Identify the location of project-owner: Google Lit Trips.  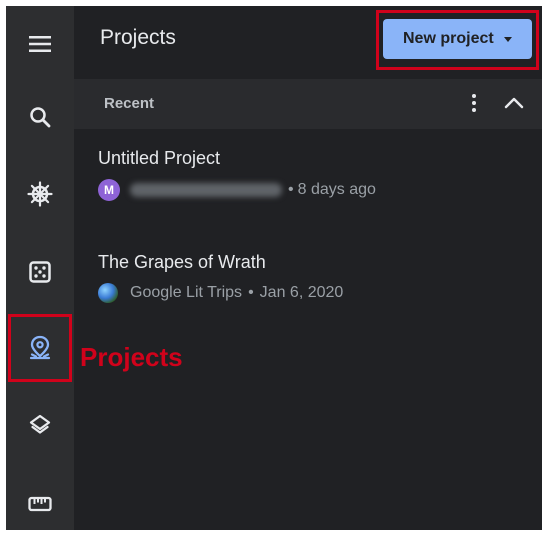
(186, 292).